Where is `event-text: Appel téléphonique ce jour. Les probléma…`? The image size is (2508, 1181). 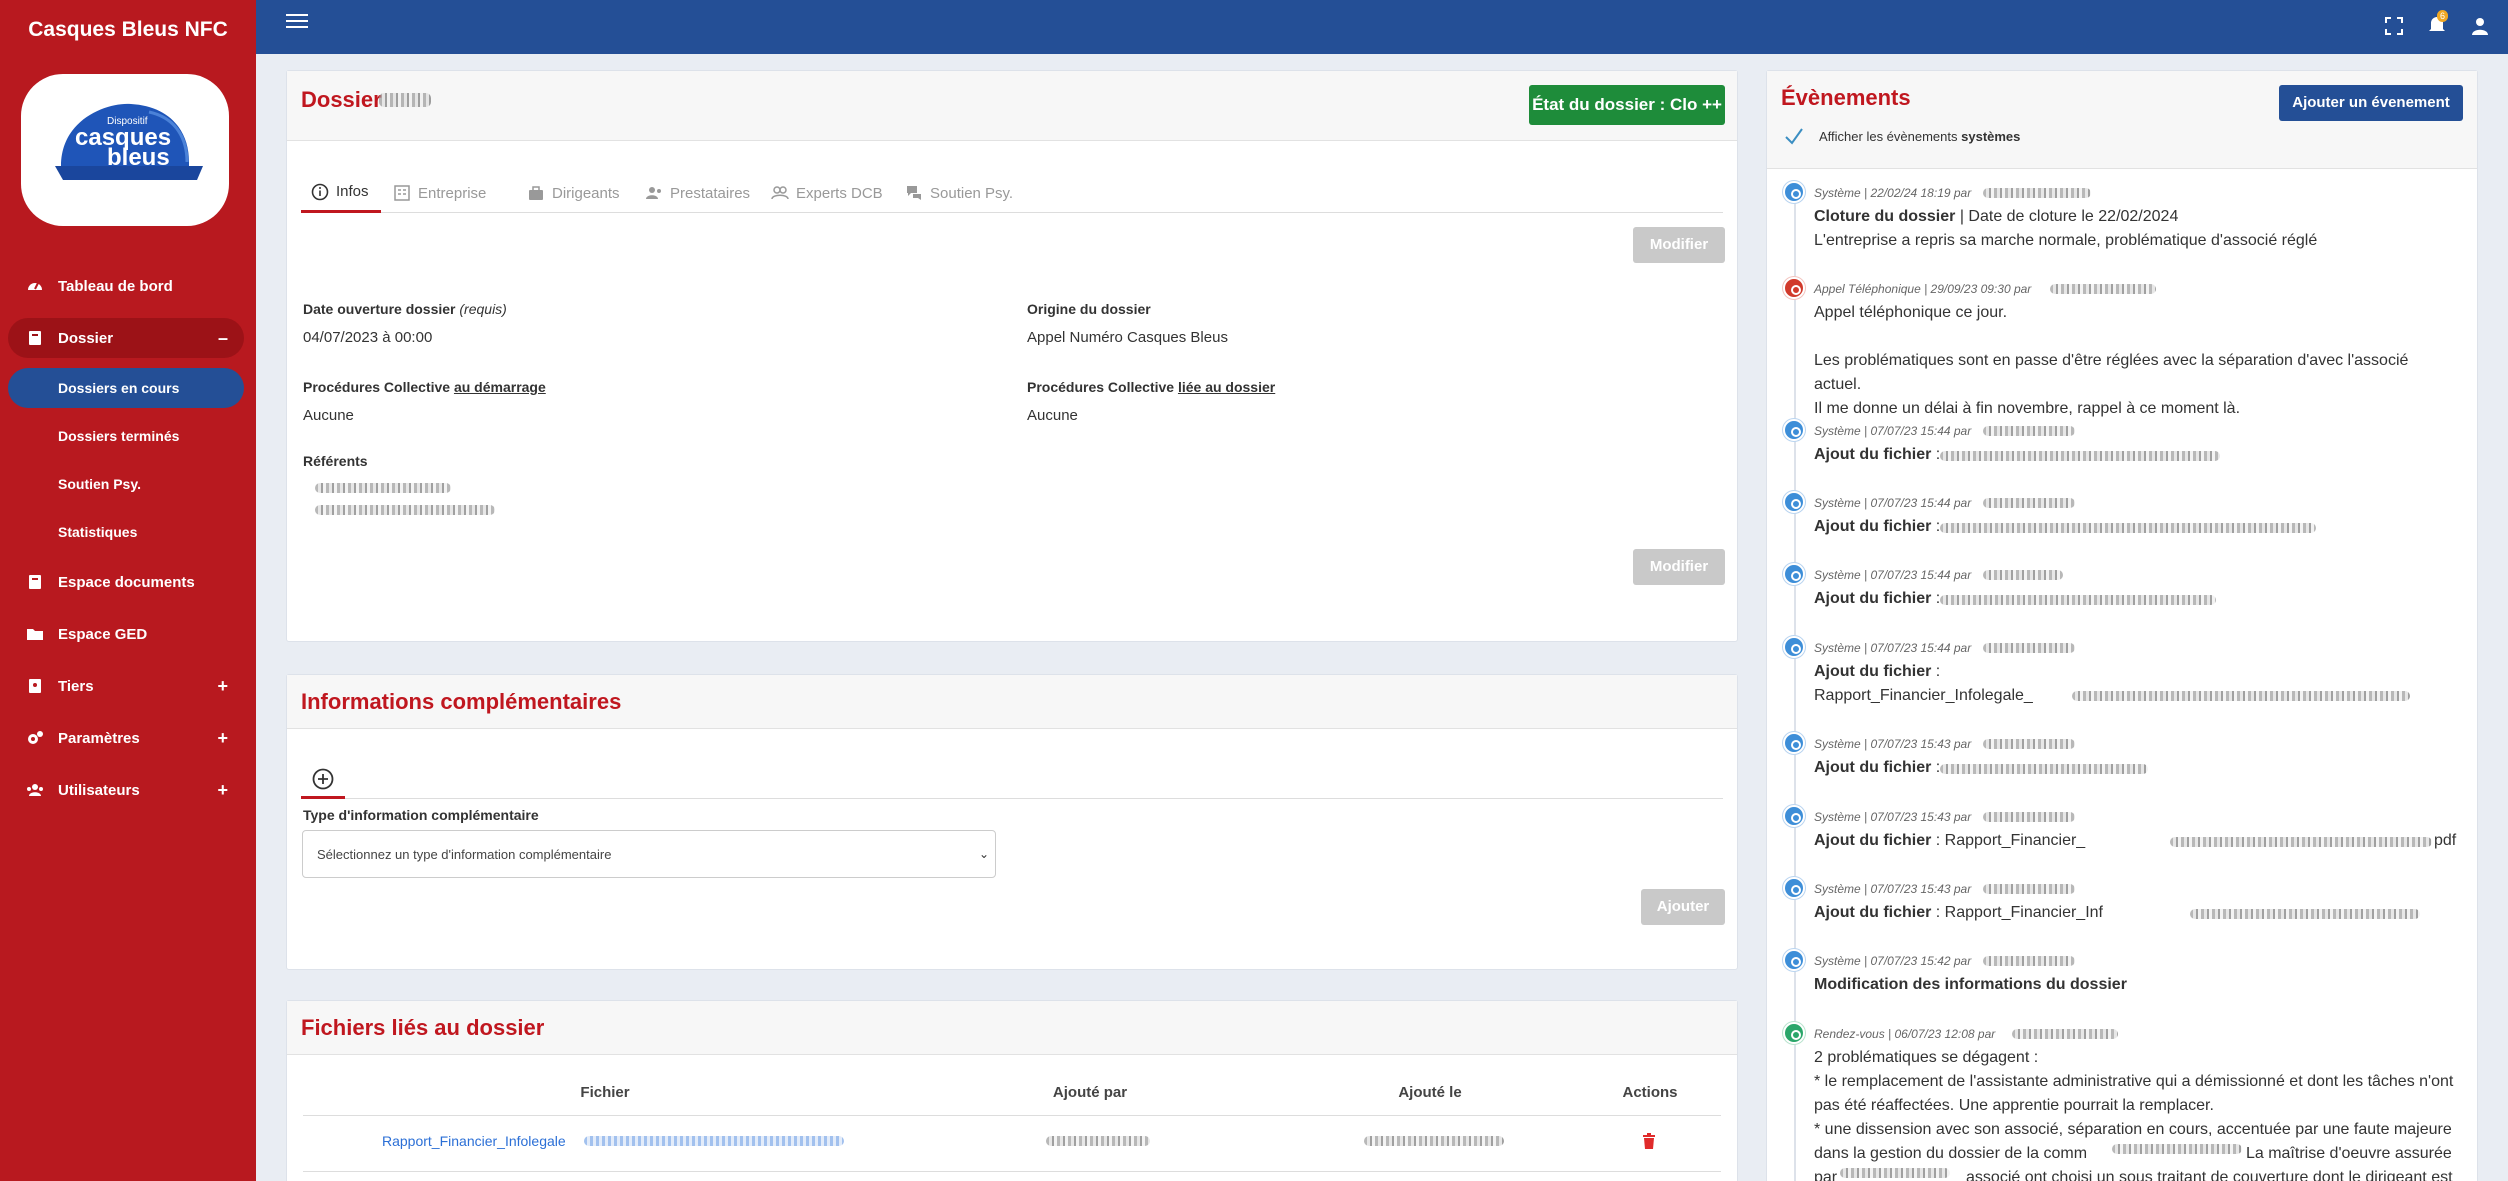
event-text: Appel téléphonique ce jour. Les probléma… is located at coordinates (2111, 360).